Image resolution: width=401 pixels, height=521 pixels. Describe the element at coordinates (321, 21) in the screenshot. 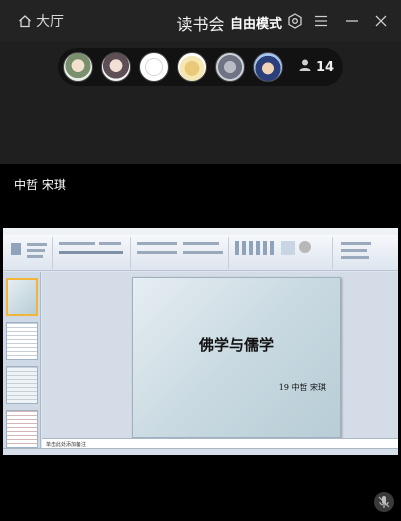

I see `menu-icon` at that location.